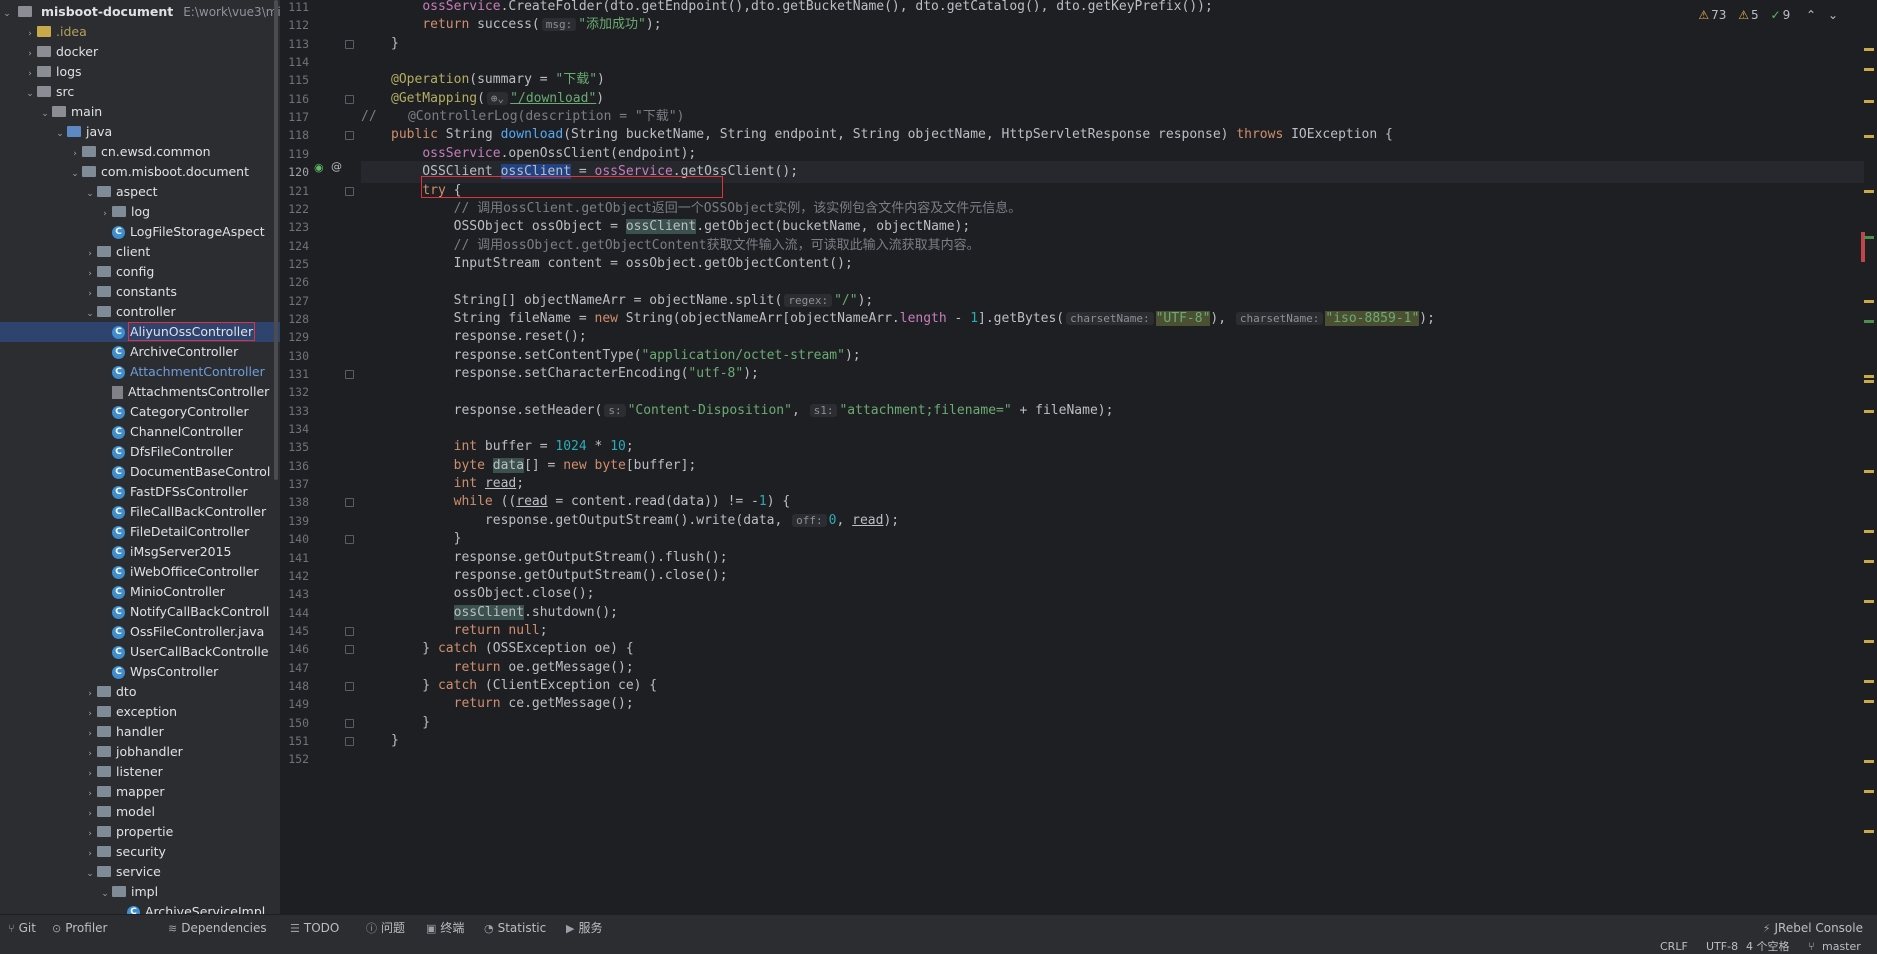  I want to click on tree-item: ⌄ src, so click(140, 92).